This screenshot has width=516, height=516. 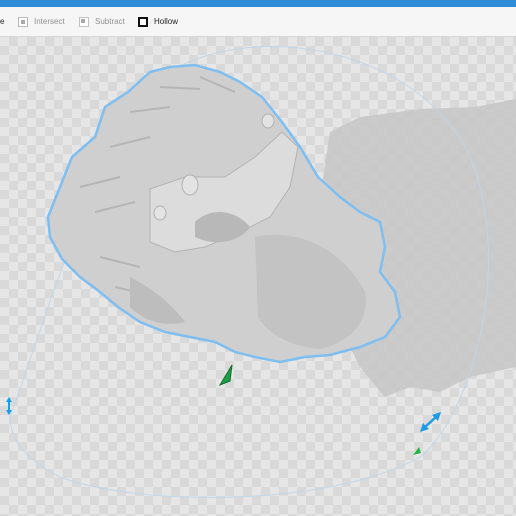 I want to click on pivot-marker-icon, so click(x=225, y=375).